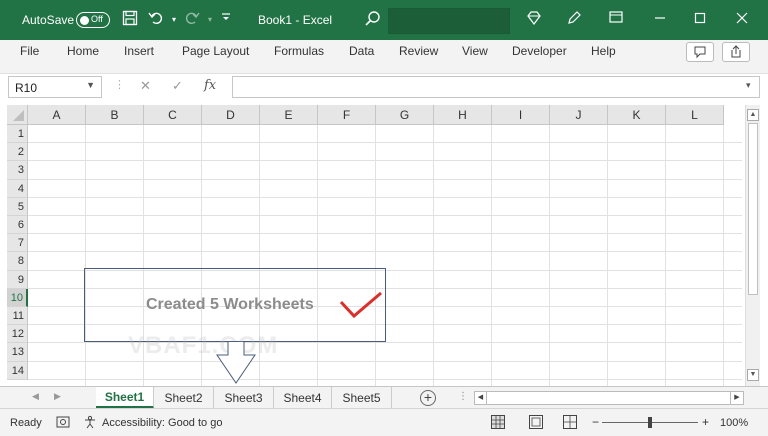 The height and width of the screenshot is (436, 768). Describe the element at coordinates (705, 422) in the screenshot. I see `zoom-in-button: +` at that location.